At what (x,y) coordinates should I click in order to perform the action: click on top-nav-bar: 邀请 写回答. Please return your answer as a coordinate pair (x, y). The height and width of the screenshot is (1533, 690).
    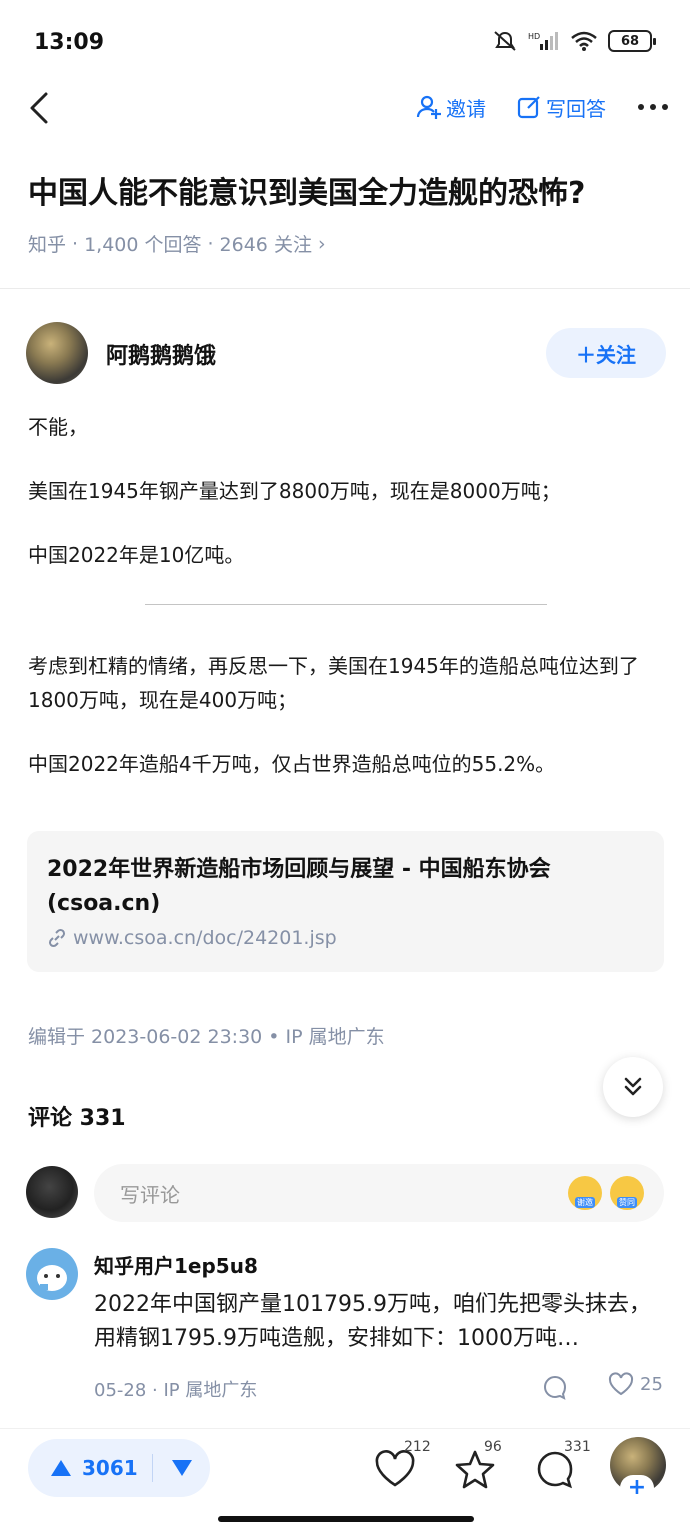
    Looking at the image, I should click on (345, 108).